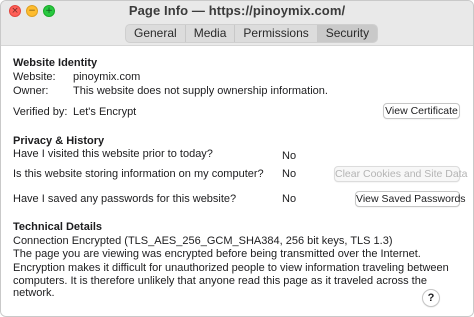  I want to click on help-button: ?, so click(431, 298).